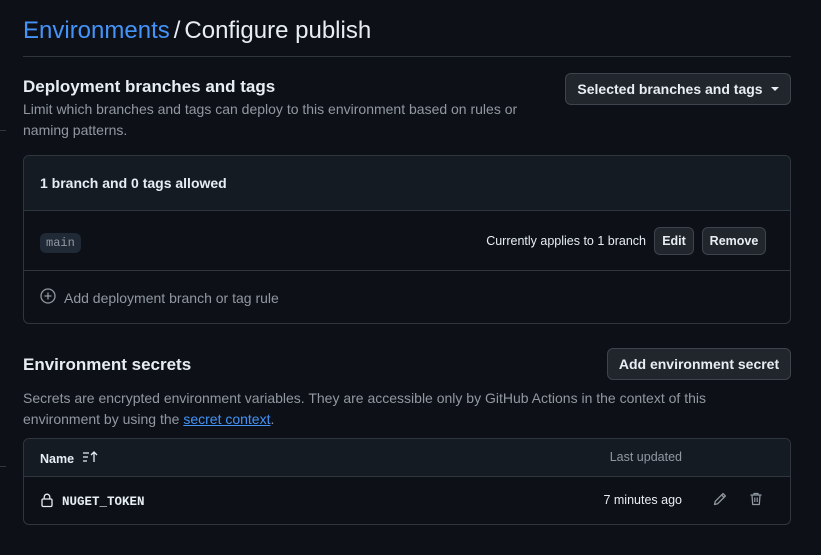  Describe the element at coordinates (107, 364) in the screenshot. I see `environment-secrets-heading: Environment secrets` at that location.